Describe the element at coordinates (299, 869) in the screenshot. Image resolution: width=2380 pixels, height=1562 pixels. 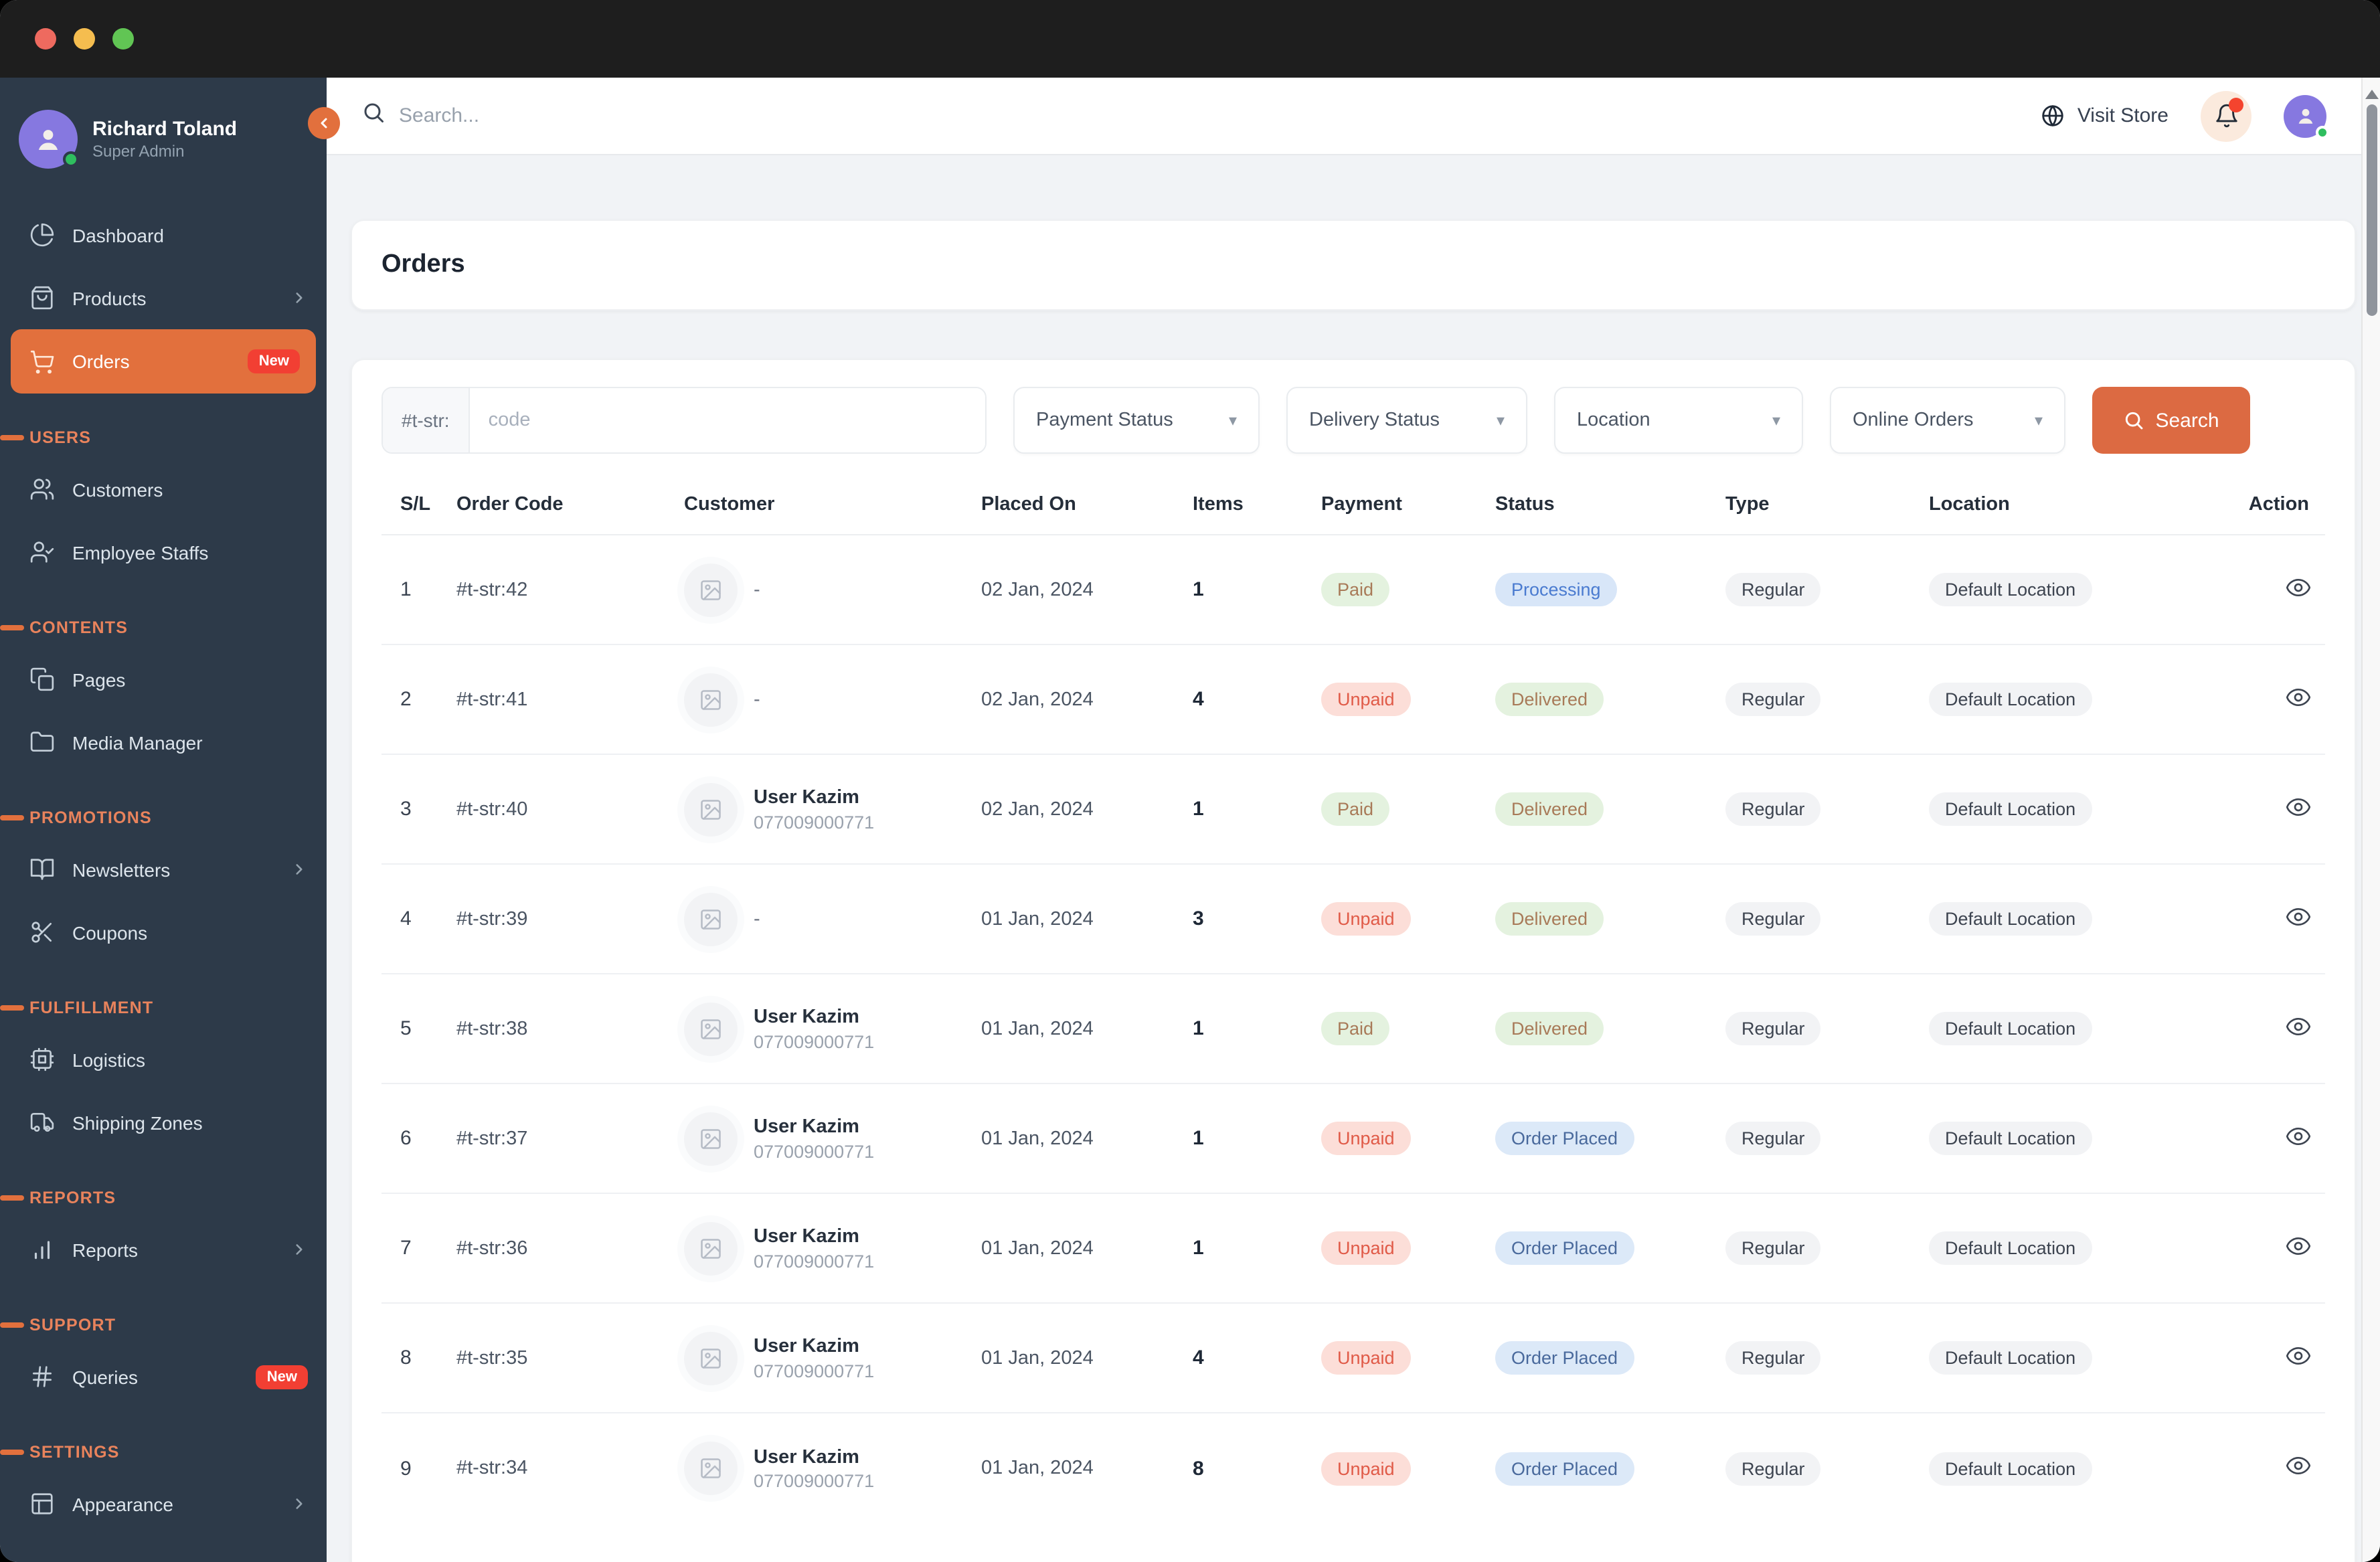
I see `chevron-right-icon` at that location.